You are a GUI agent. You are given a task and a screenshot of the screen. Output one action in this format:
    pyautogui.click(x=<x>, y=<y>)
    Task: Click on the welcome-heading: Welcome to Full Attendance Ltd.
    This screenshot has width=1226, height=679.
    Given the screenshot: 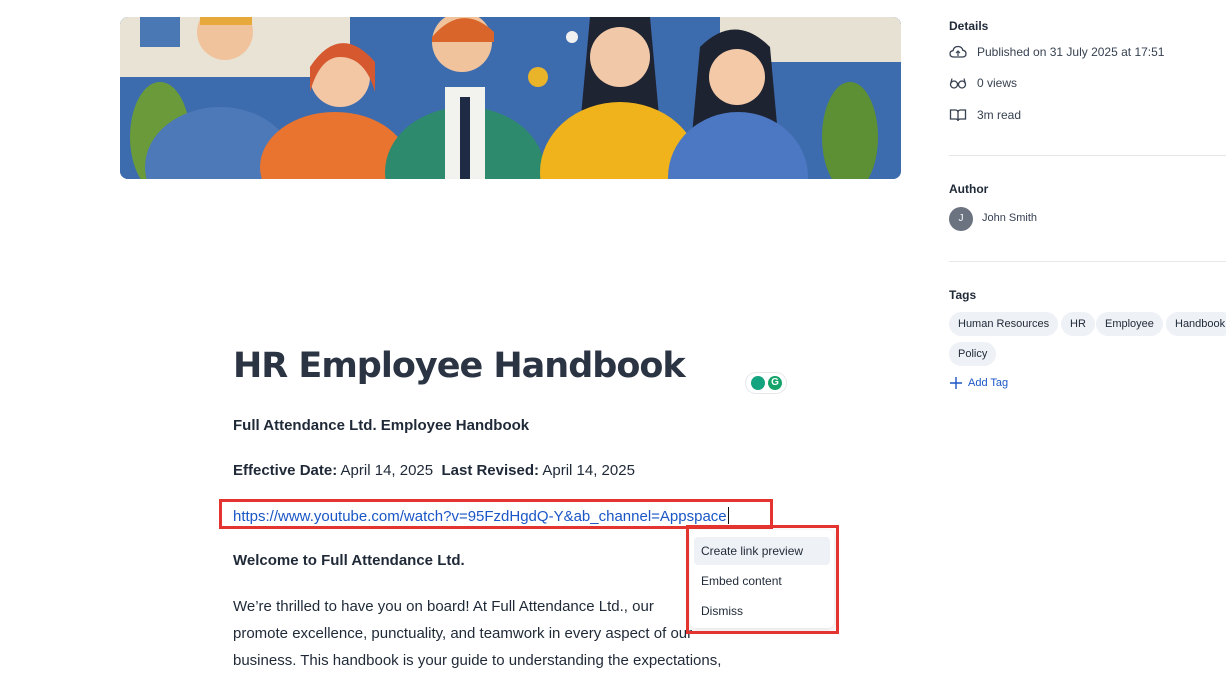 What is the action you would take?
    pyautogui.click(x=349, y=560)
    